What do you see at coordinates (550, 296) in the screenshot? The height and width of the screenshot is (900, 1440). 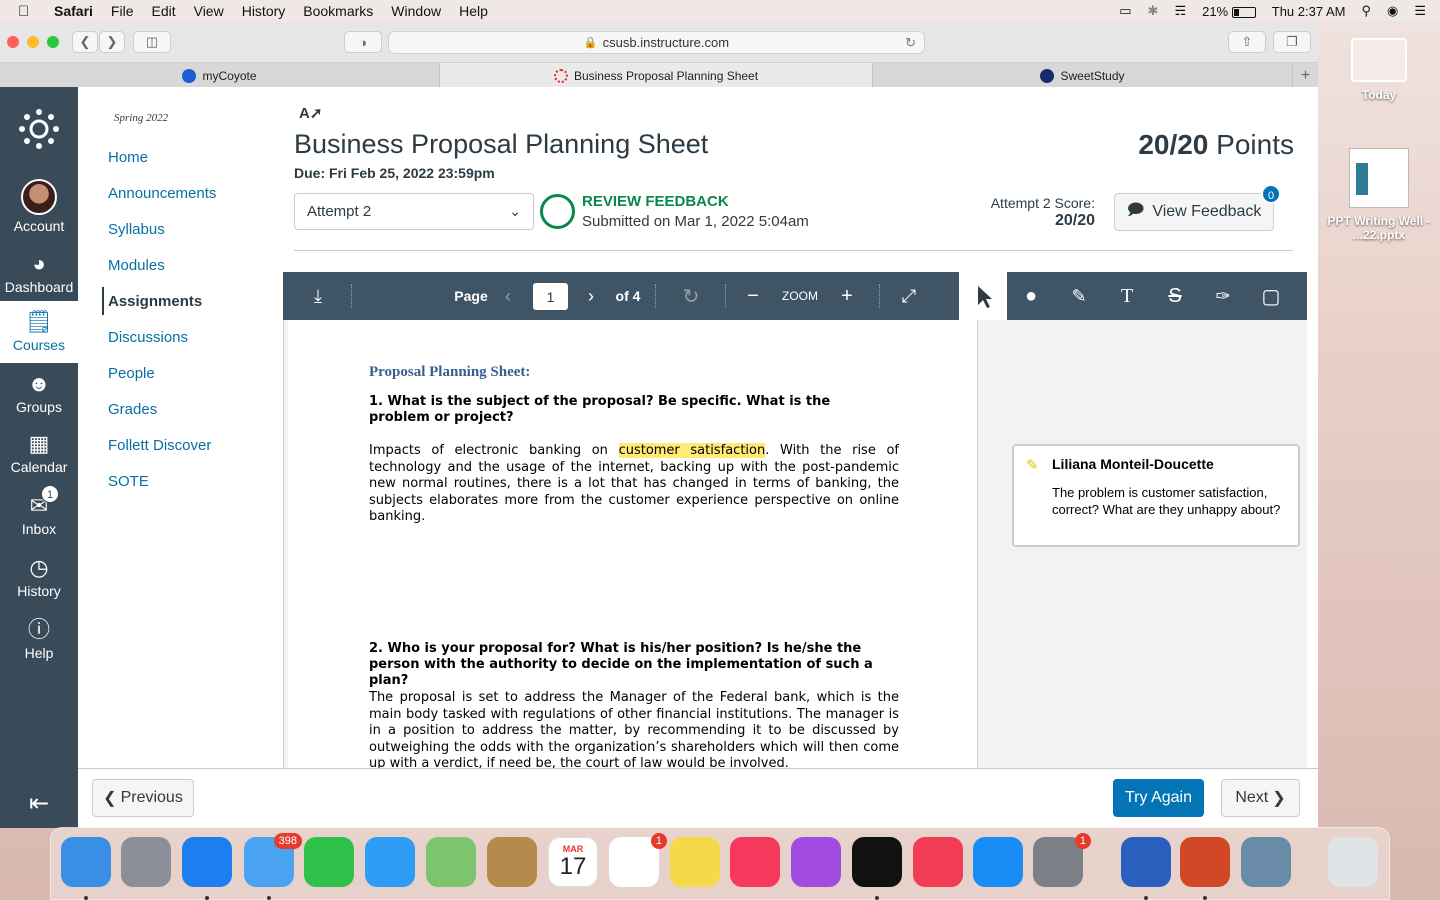 I see `page-number-input: 1` at bounding box center [550, 296].